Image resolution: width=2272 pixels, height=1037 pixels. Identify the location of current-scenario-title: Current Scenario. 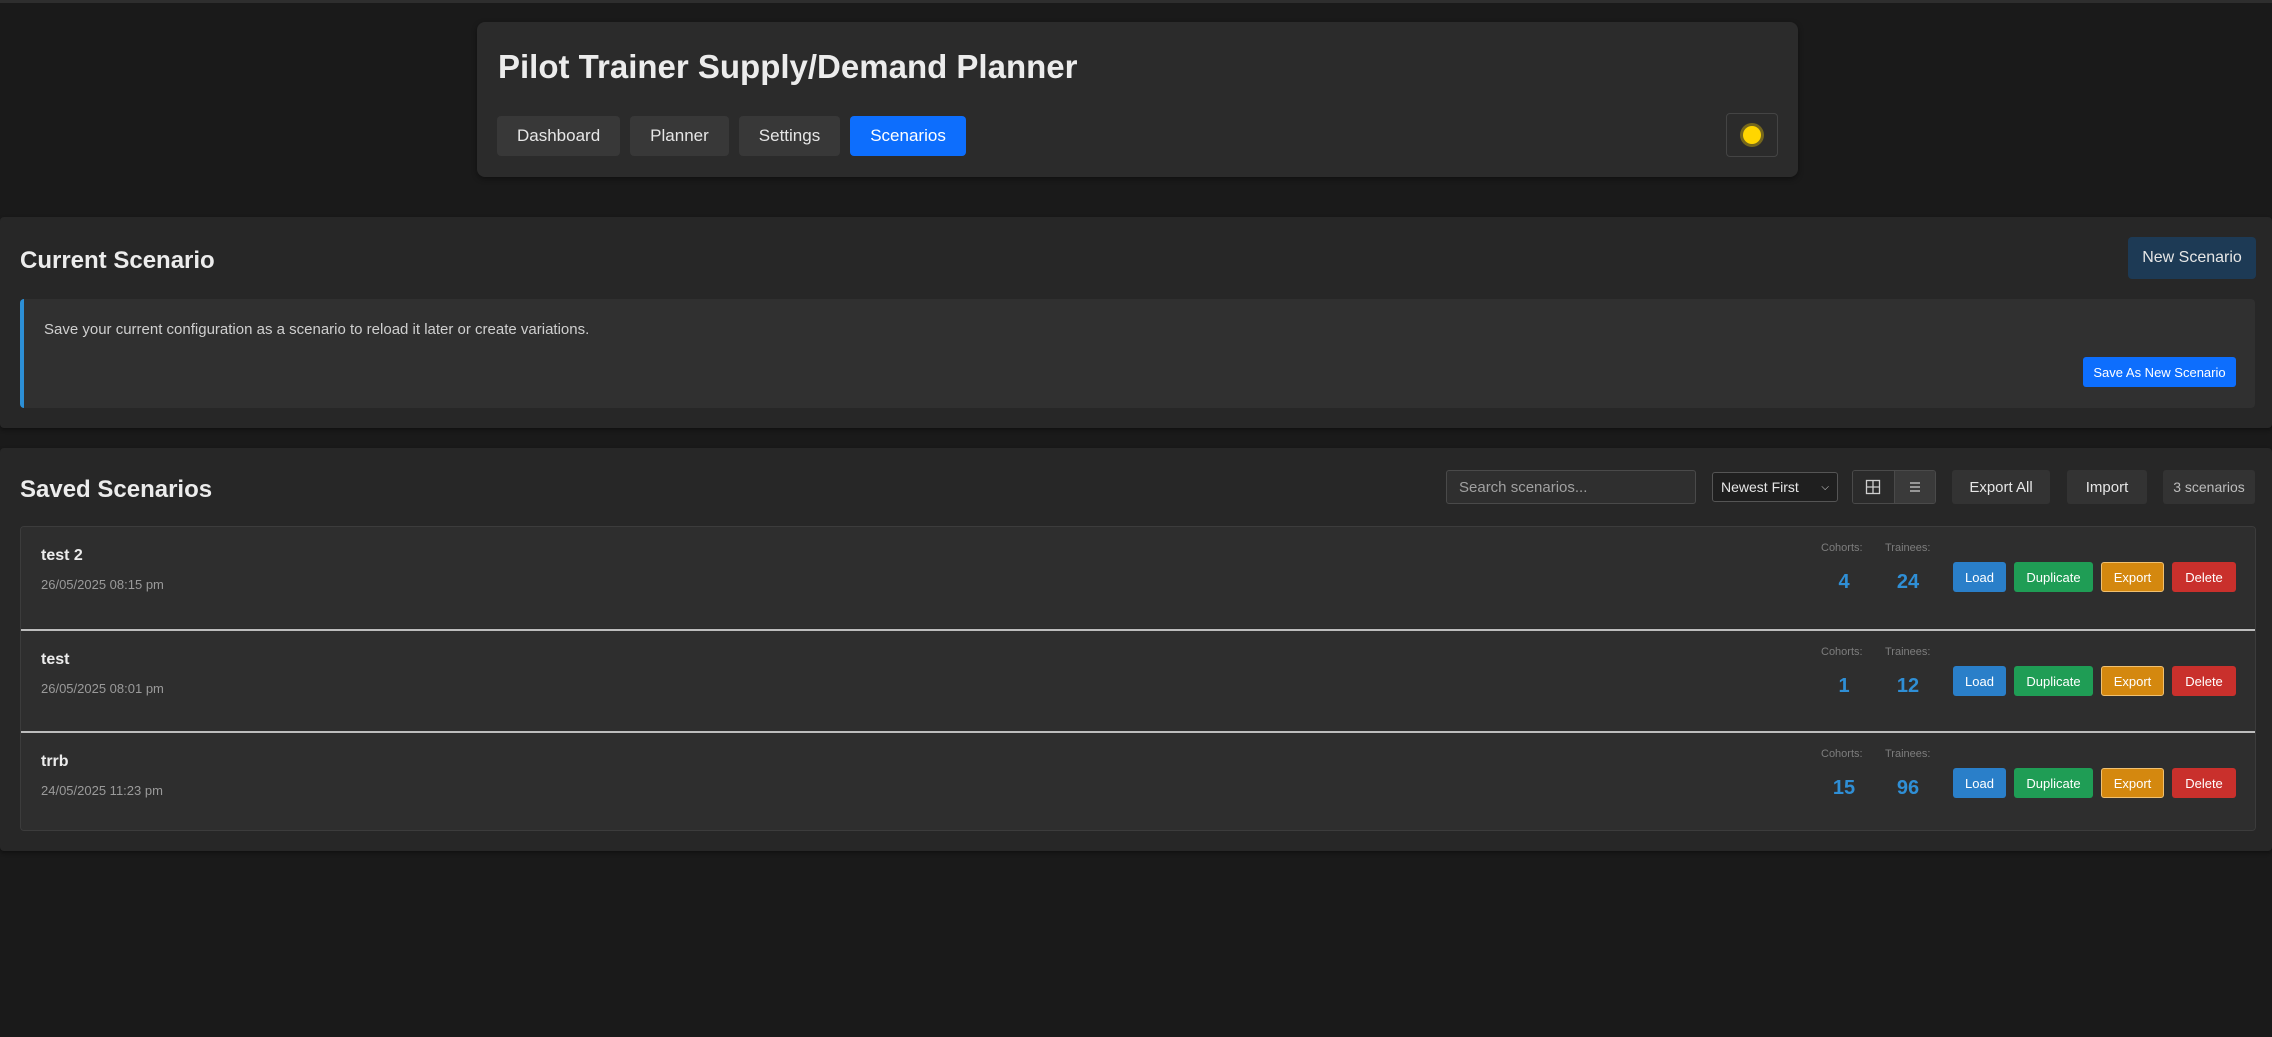
(117, 260).